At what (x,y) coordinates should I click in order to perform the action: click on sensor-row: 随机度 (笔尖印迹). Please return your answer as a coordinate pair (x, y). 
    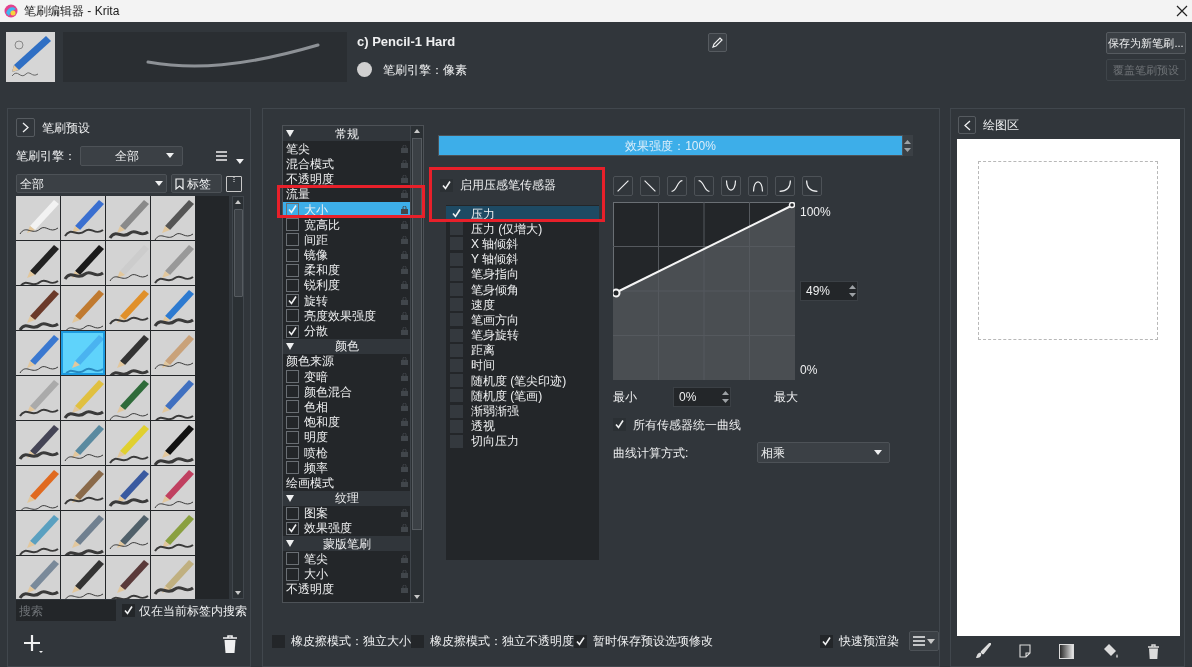
    Looking at the image, I should click on (522, 381).